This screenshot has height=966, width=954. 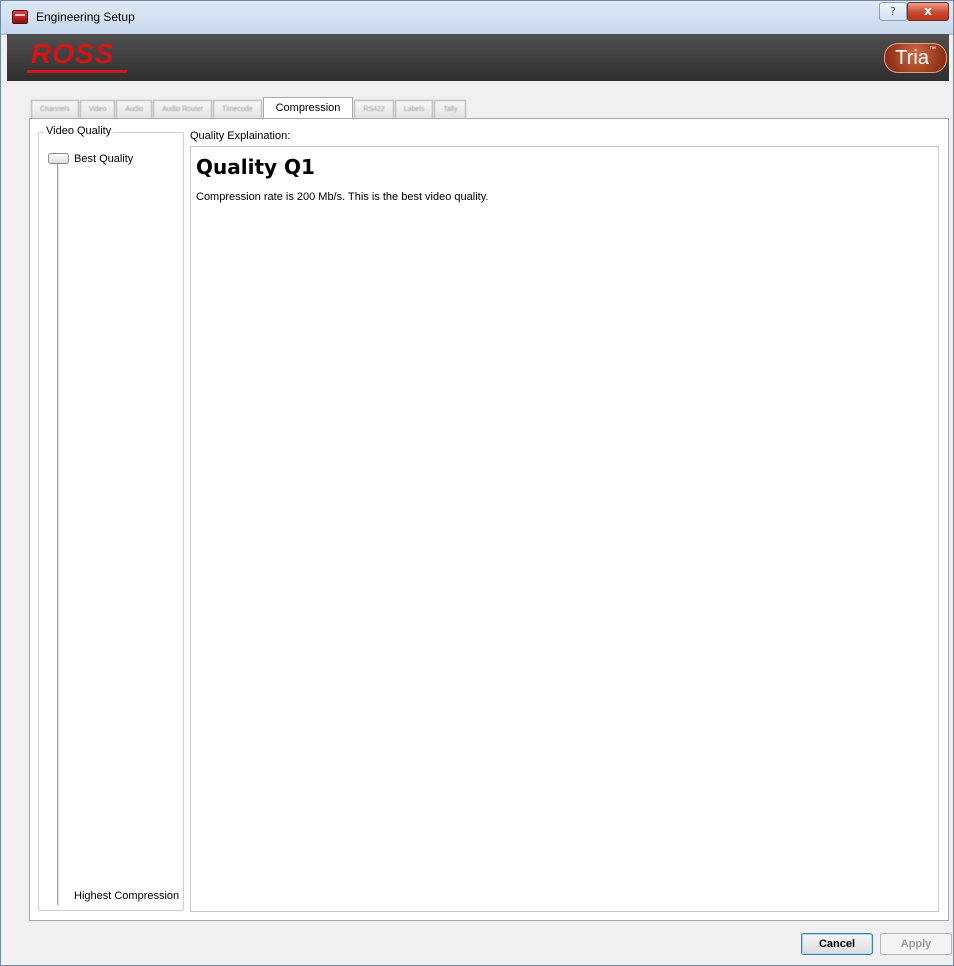 I want to click on title-bar: Engineering Setup ? x, so click(x=477, y=18).